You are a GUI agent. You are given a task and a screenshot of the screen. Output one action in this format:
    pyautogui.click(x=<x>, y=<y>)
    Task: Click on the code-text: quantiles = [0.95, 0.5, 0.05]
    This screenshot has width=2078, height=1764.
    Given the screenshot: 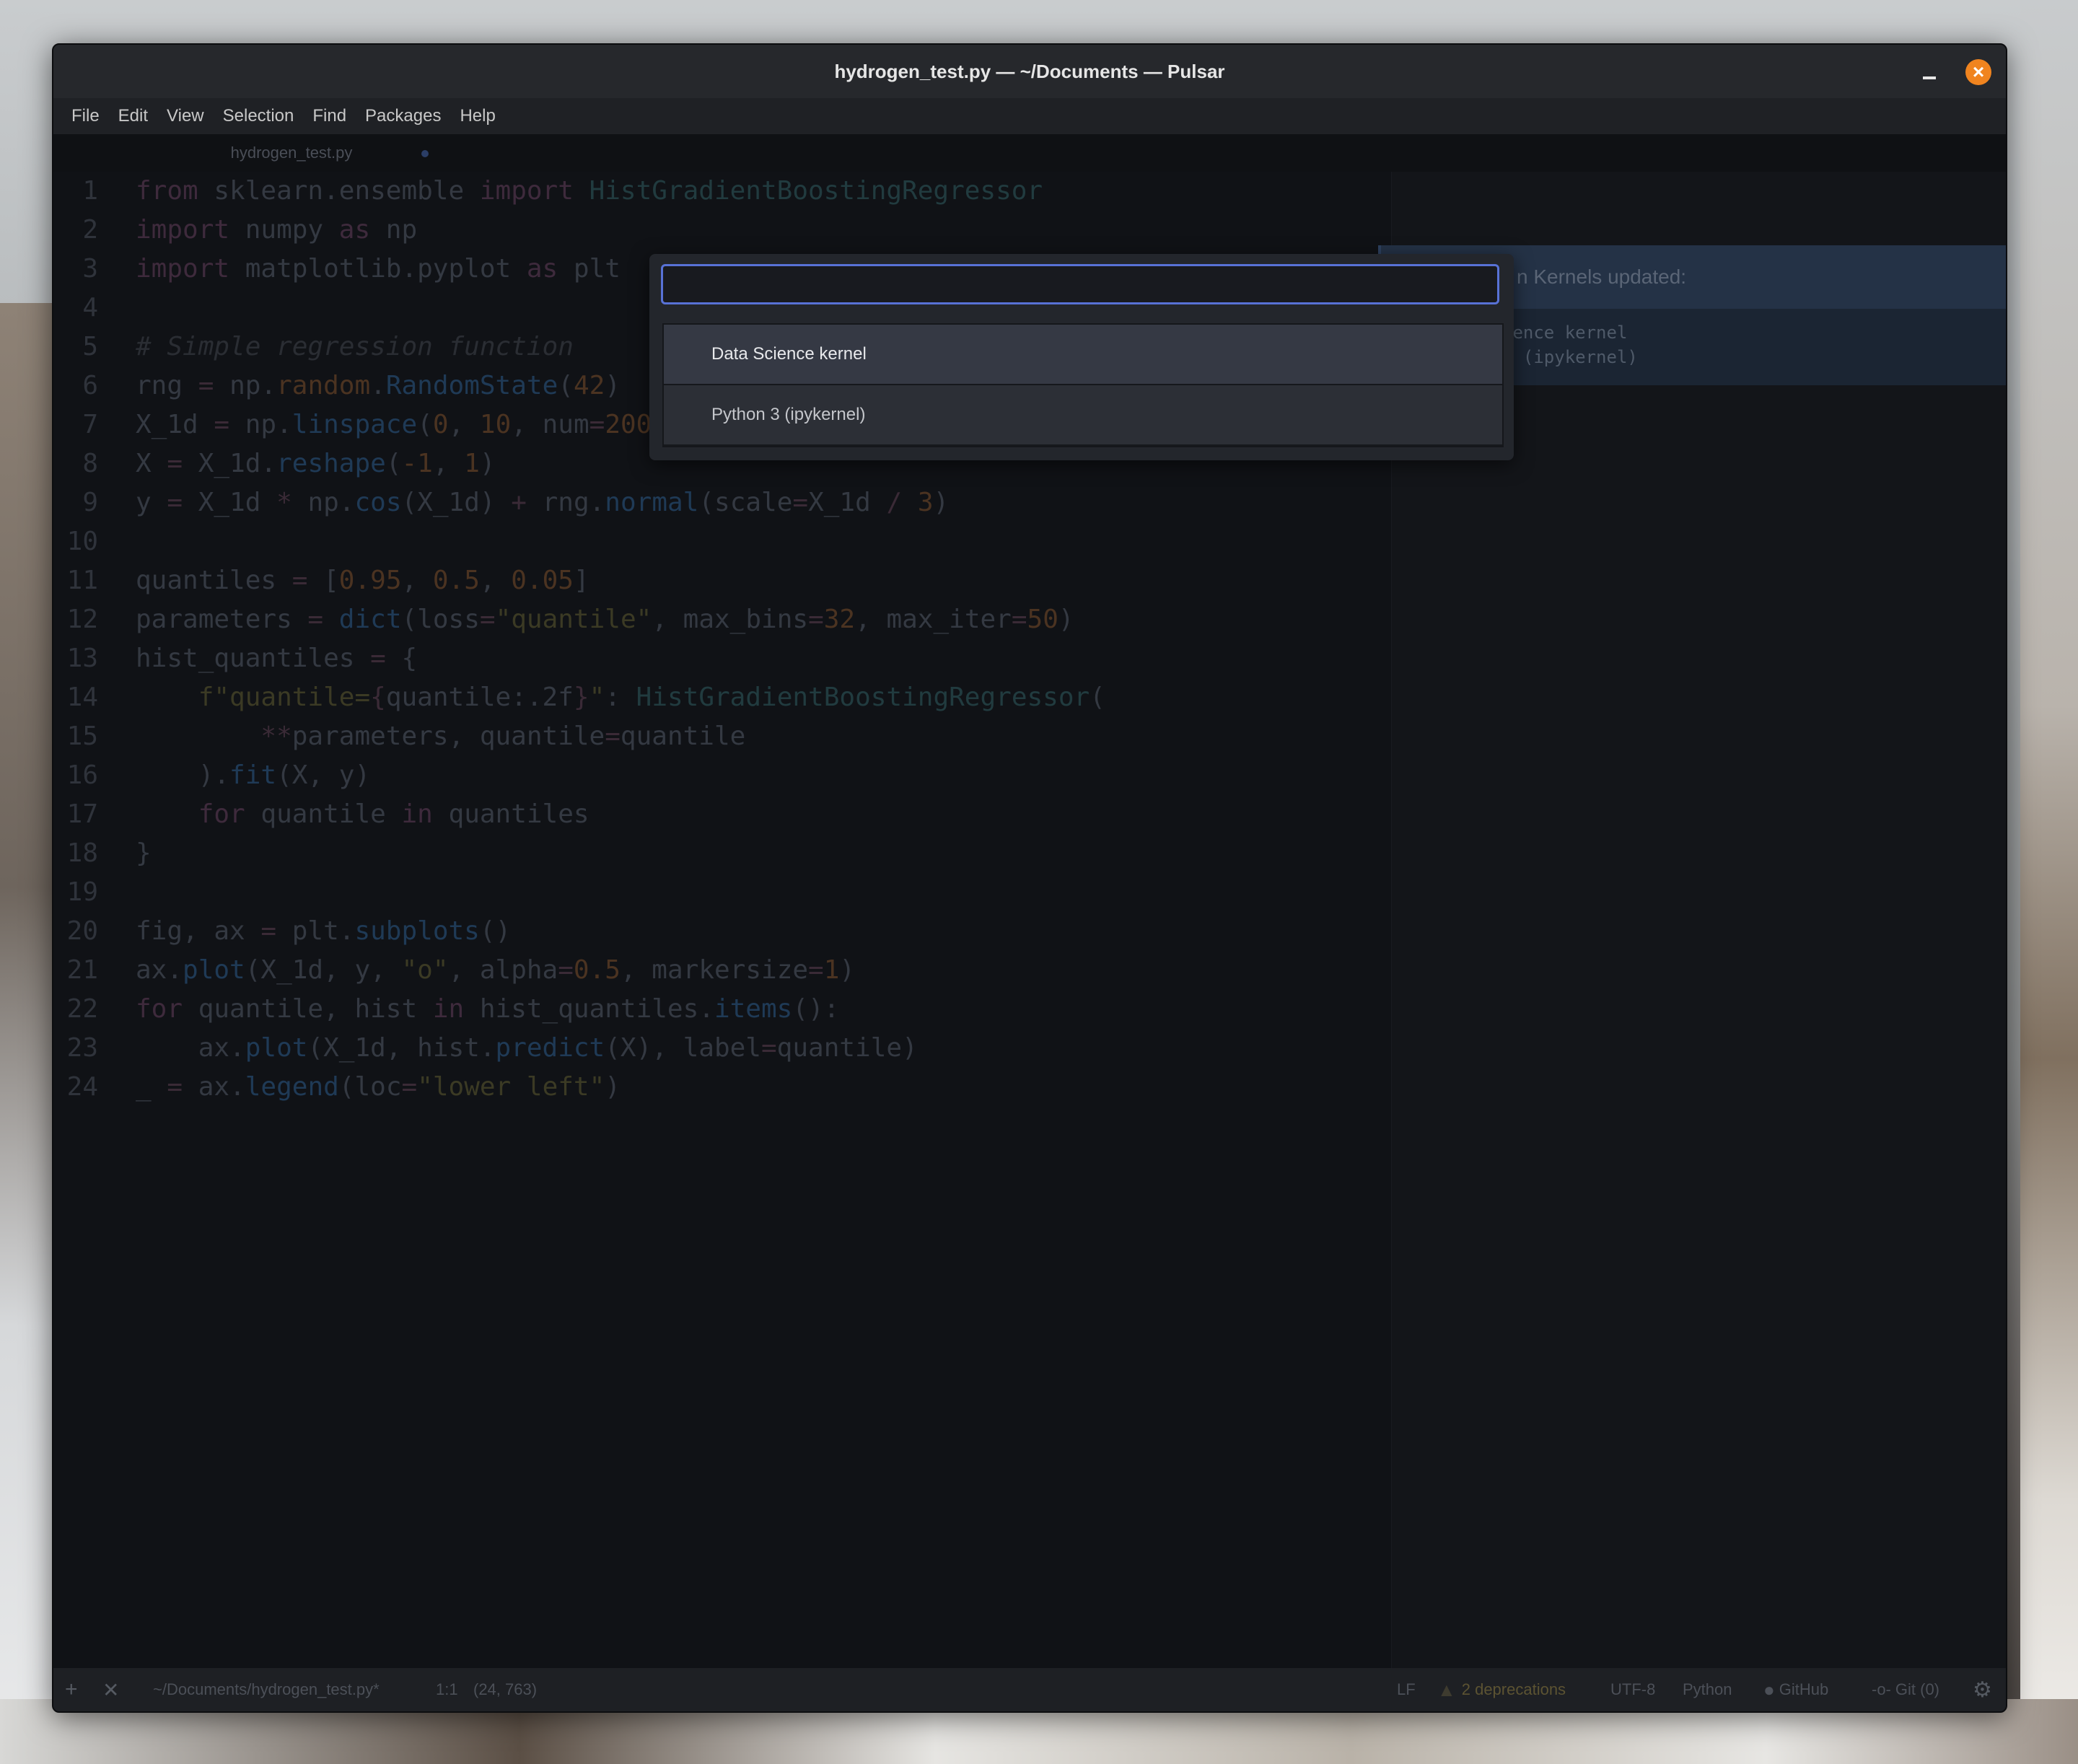 What is the action you would take?
    pyautogui.click(x=362, y=580)
    